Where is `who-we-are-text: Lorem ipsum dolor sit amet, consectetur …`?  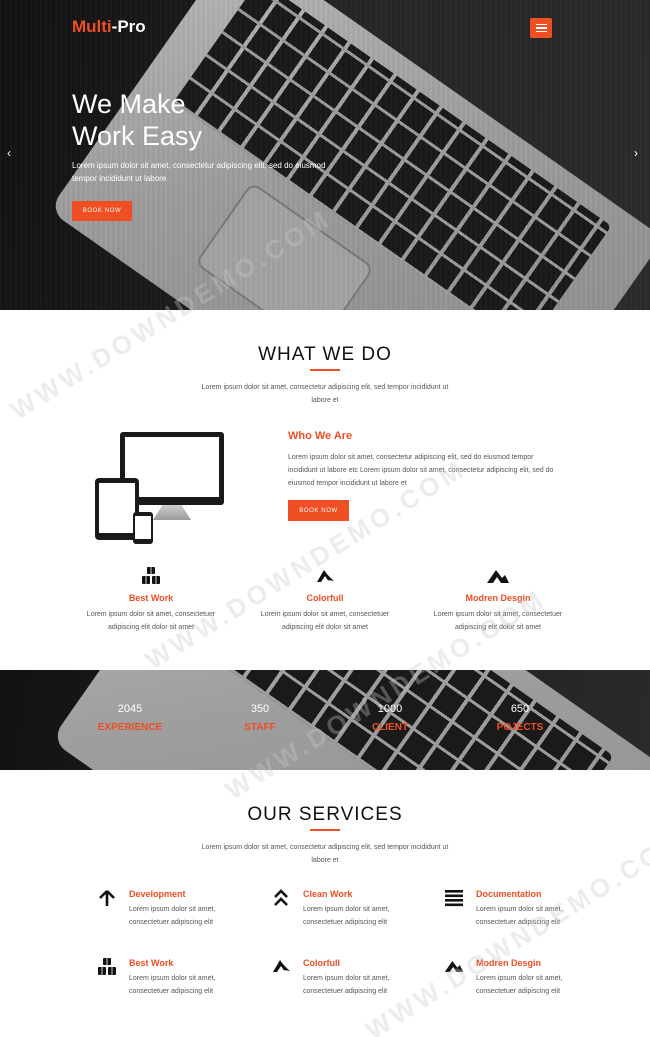 who-we-are-text: Lorem ipsum dolor sit amet, consectetur … is located at coordinates (421, 470).